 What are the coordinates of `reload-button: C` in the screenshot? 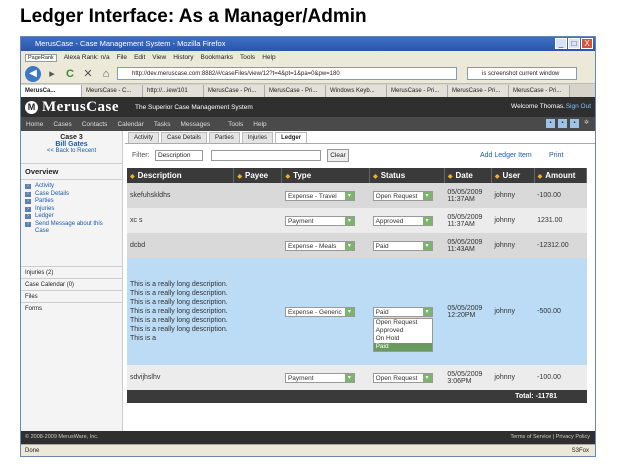 It's located at (70, 74).